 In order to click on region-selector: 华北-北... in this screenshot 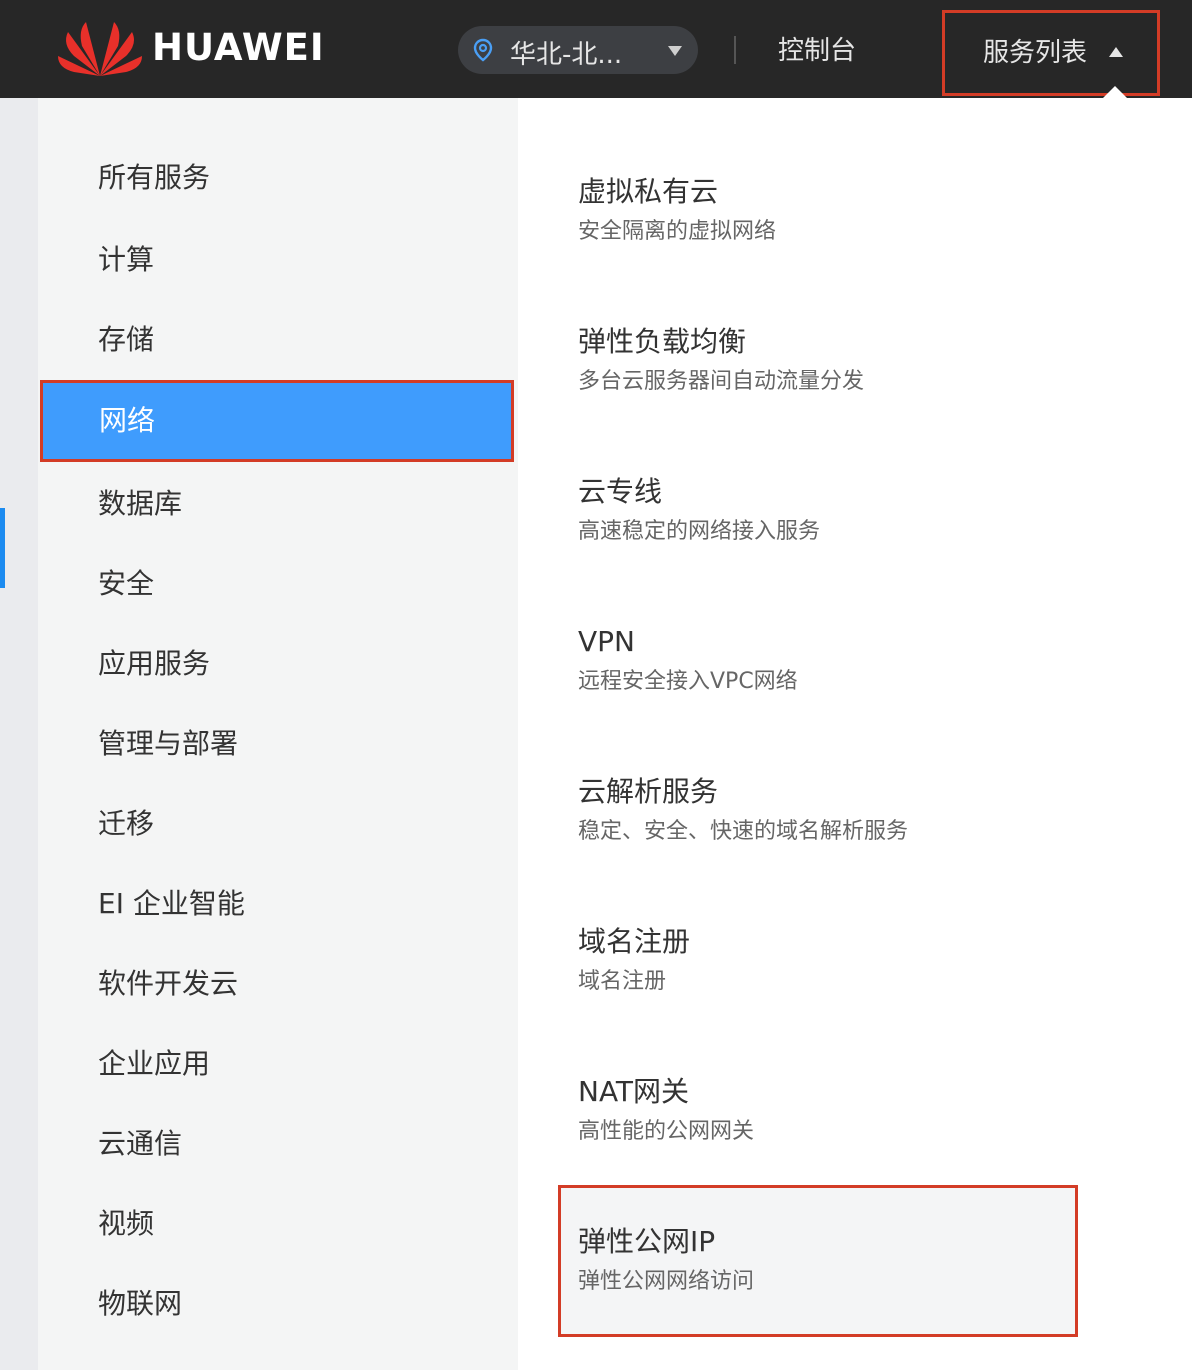, I will do `click(578, 50)`.